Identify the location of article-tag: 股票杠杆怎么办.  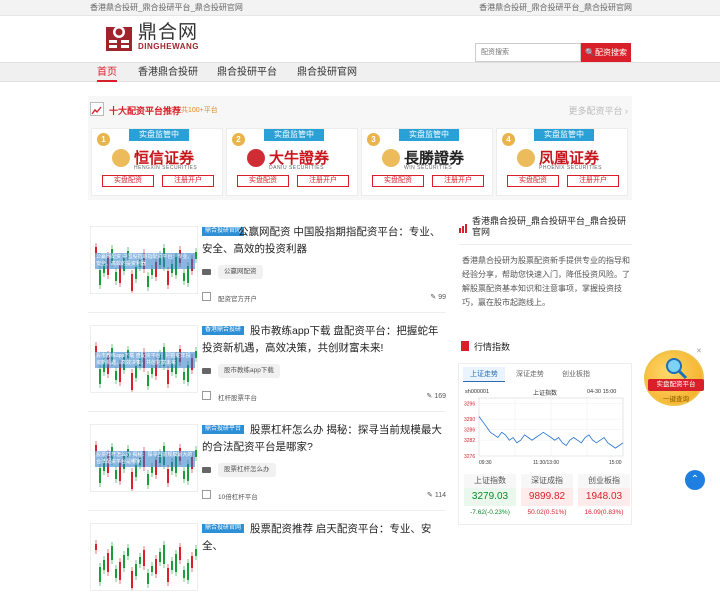
(247, 470).